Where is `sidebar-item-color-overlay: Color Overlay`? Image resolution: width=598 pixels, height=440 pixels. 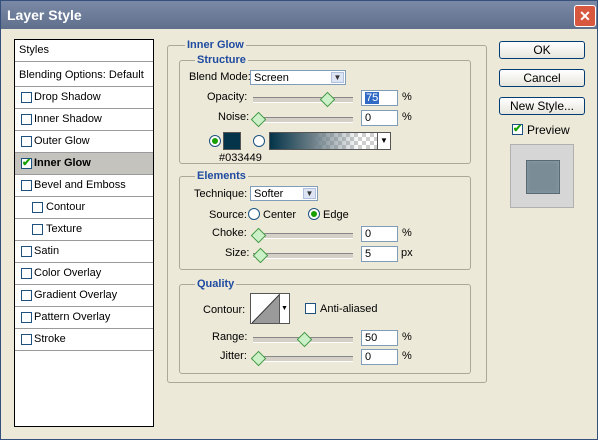
sidebar-item-color-overlay: Color Overlay is located at coordinates (84, 274).